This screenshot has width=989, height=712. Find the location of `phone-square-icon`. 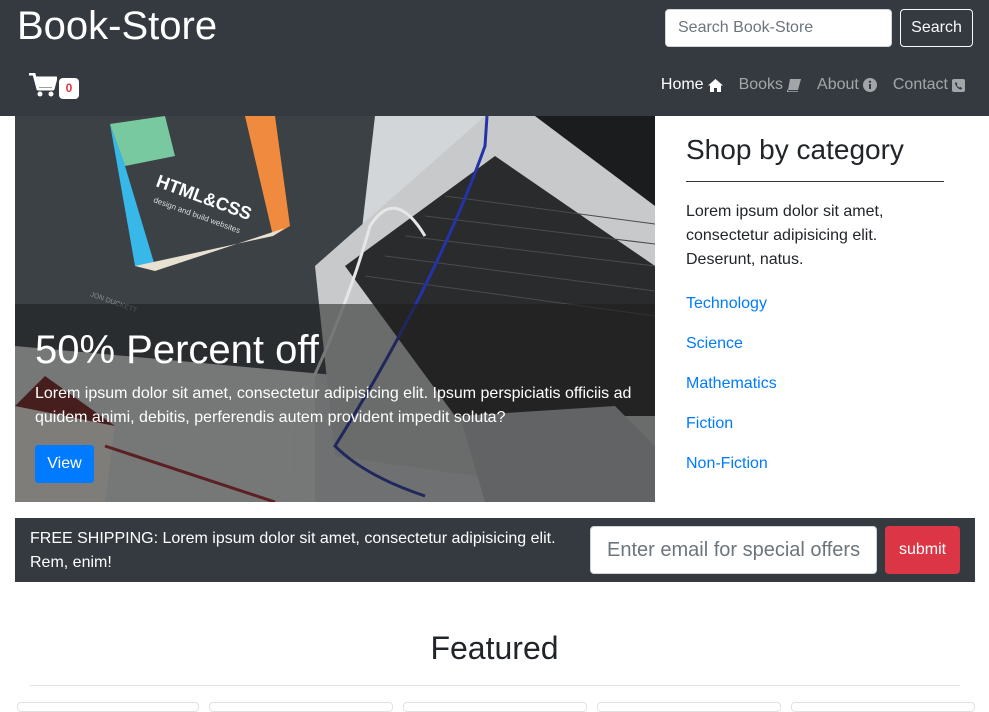

phone-square-icon is located at coordinates (958, 85).